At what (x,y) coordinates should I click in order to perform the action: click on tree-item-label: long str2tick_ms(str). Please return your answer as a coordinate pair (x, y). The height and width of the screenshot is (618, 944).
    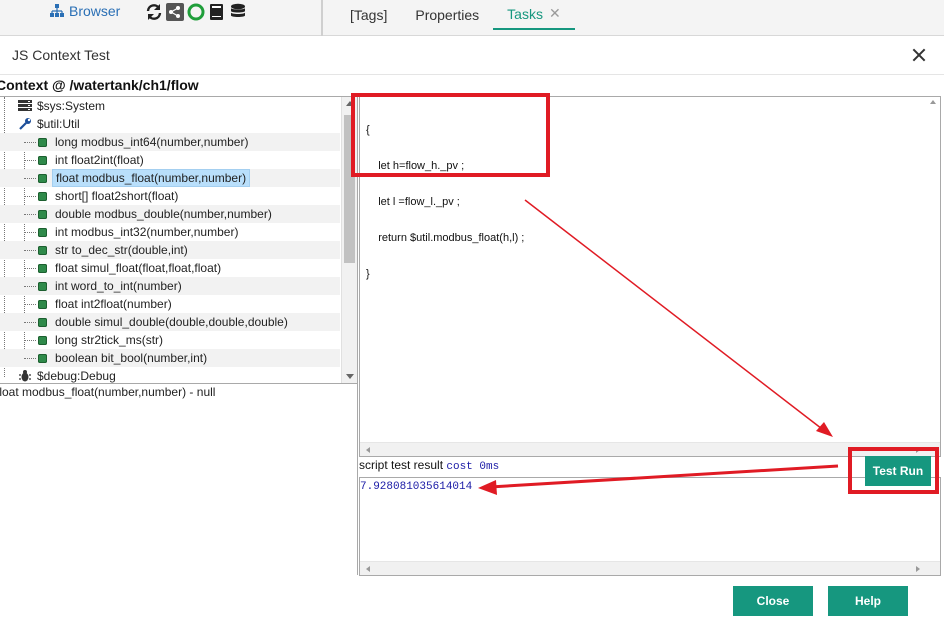
    Looking at the image, I should click on (109, 340).